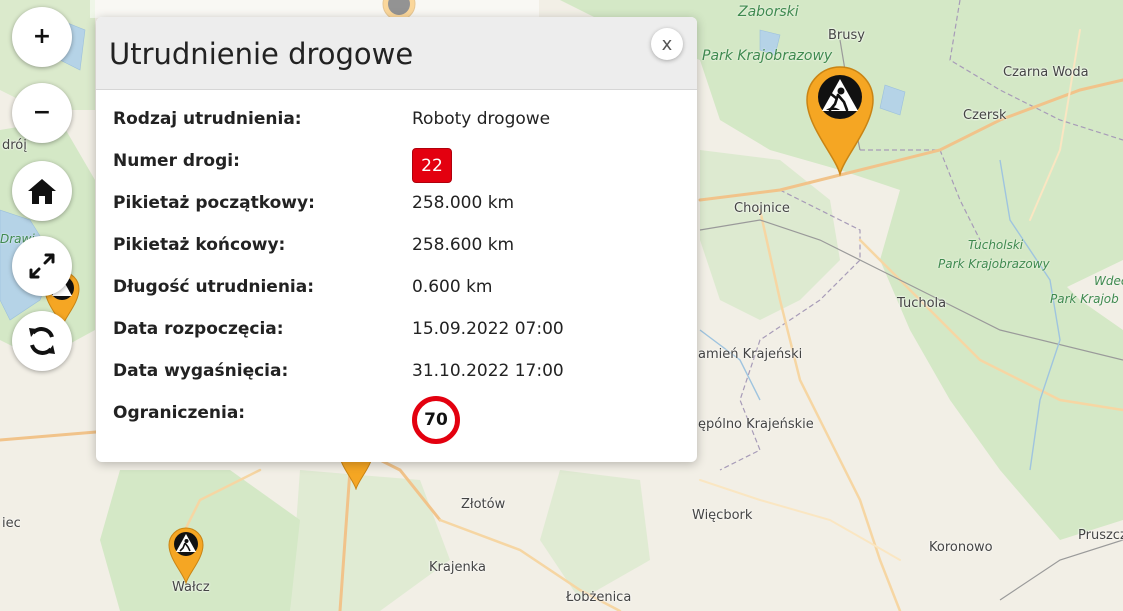 The width and height of the screenshot is (1123, 611). I want to click on close-icon: x, so click(667, 44).